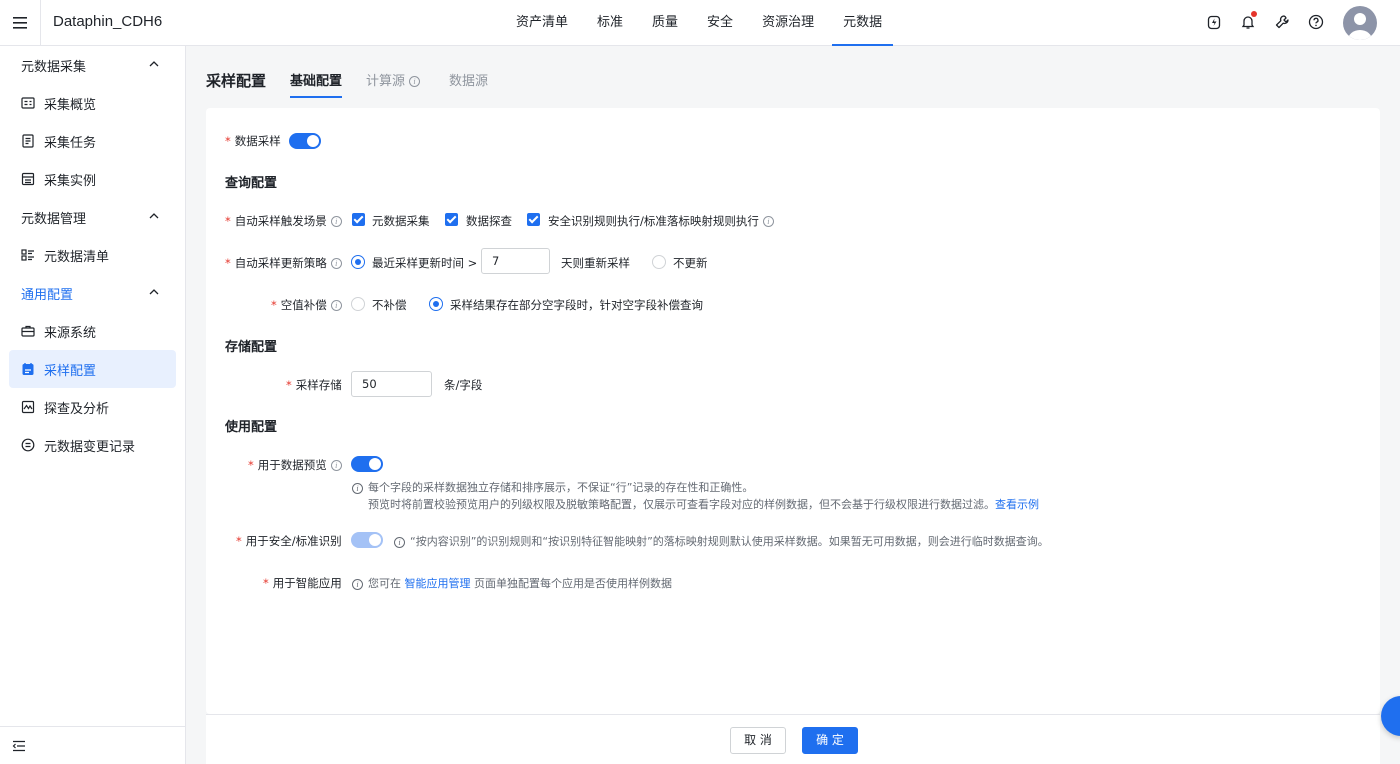 The width and height of the screenshot is (1400, 764). Describe the element at coordinates (512, 583) in the screenshot. I see `smart-app-hint: i 您可在 智能应用管理 页面单独配置每个应用是否使用样例数据` at that location.